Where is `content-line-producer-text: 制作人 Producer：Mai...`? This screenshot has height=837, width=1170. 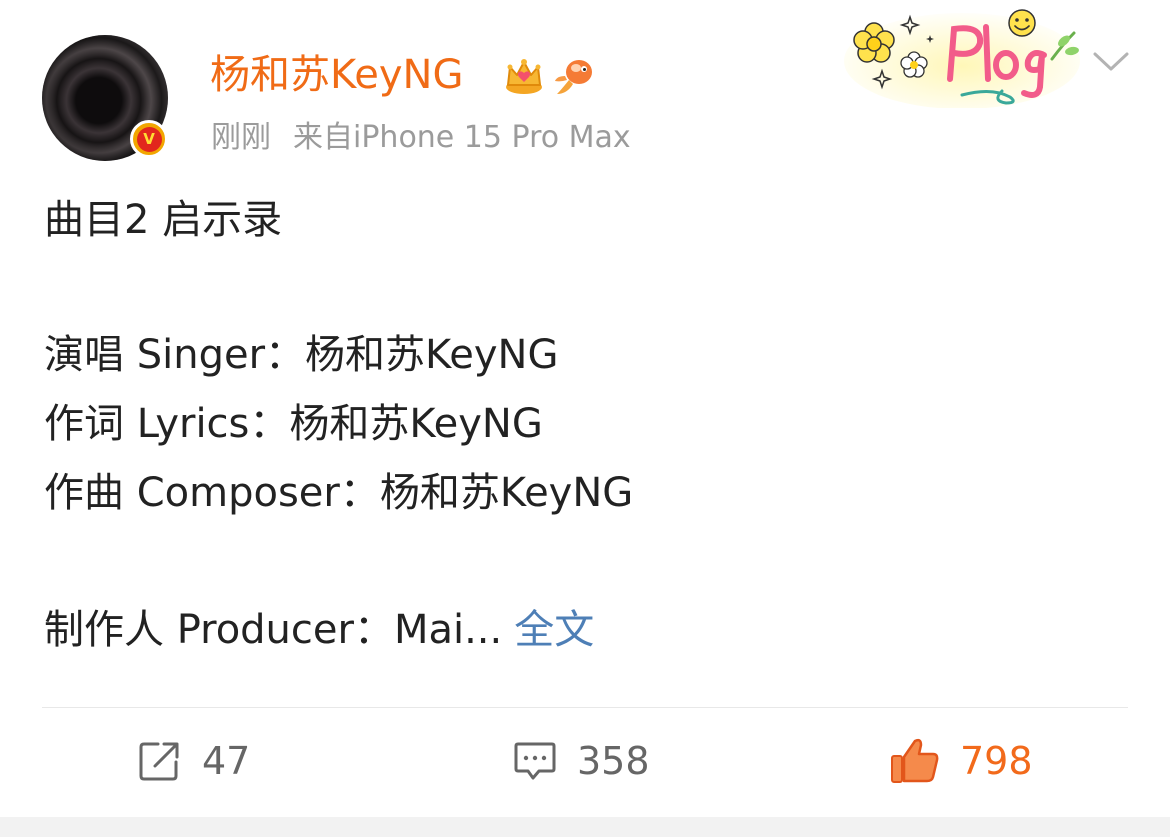
content-line-producer-text: 制作人 Producer：Mai... is located at coordinates (273, 630).